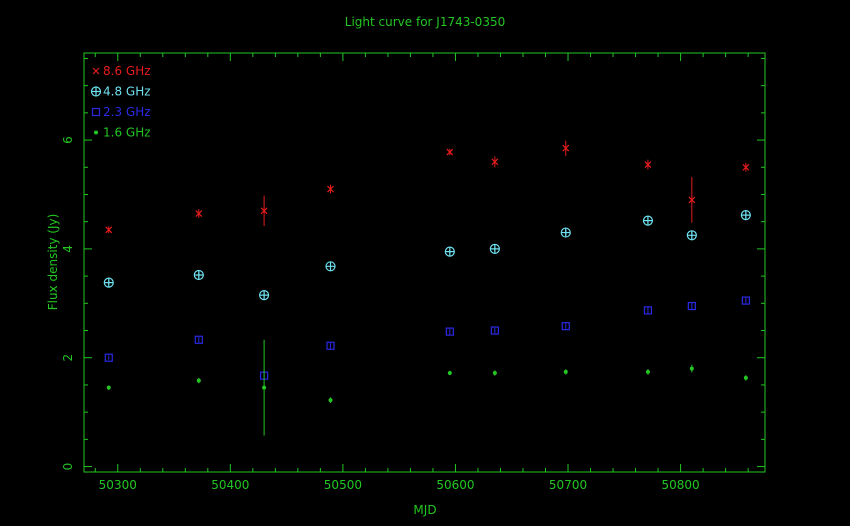  Describe the element at coordinates (568, 485) in the screenshot. I see `x-tick-label: 50700` at that location.